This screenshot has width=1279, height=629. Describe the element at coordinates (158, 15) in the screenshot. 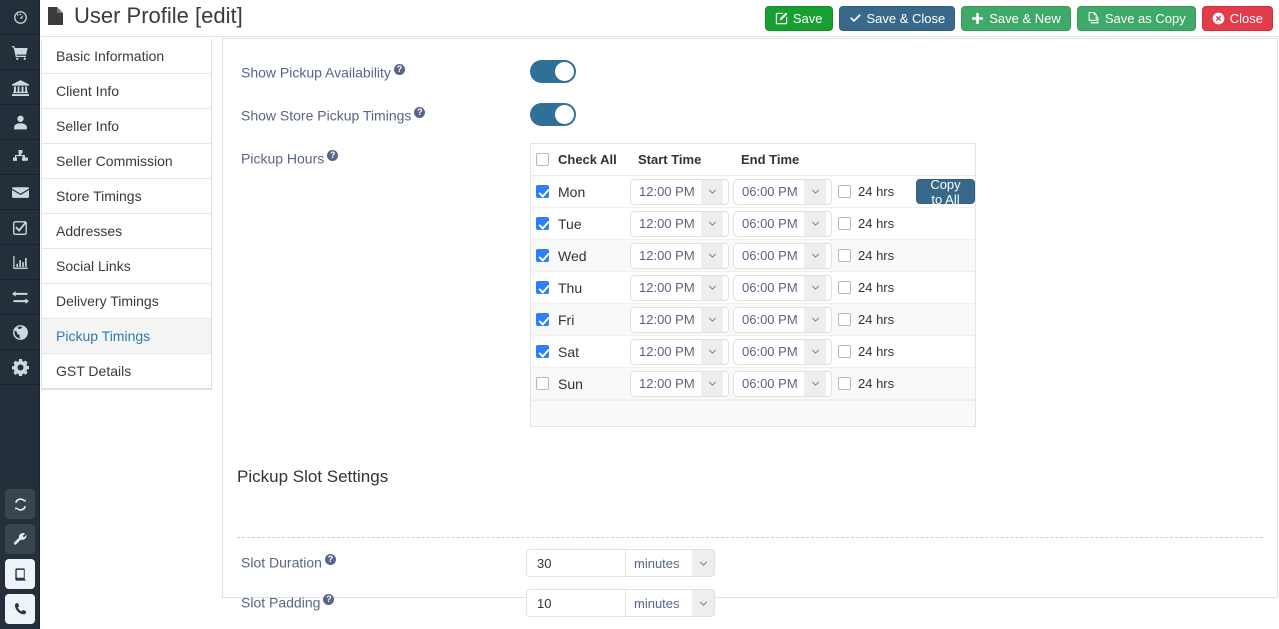

I see `page-title: User Profile [edit]` at that location.